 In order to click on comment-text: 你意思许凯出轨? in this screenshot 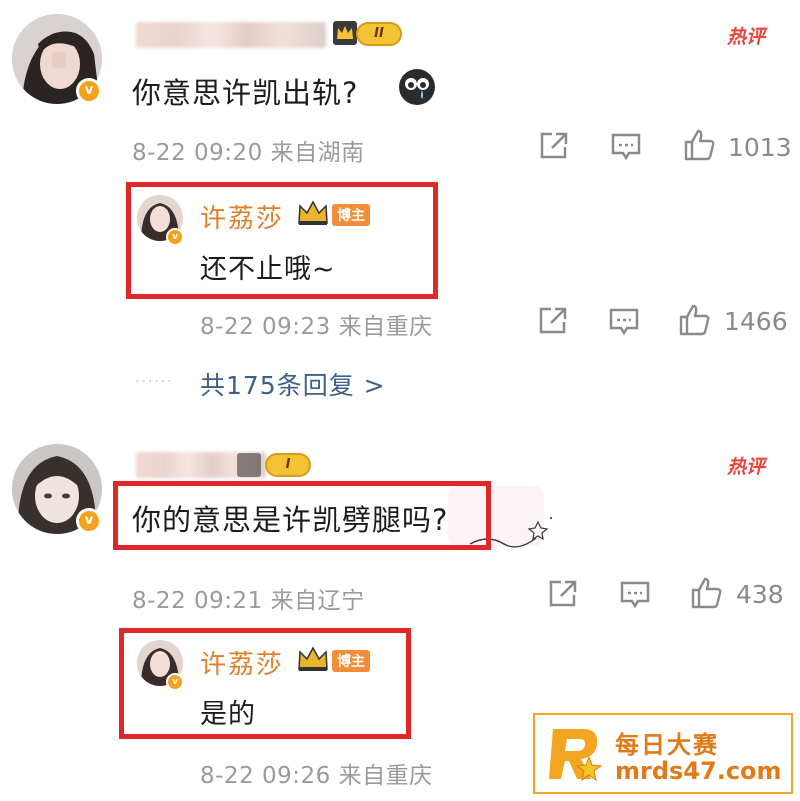, I will do `click(245, 93)`.